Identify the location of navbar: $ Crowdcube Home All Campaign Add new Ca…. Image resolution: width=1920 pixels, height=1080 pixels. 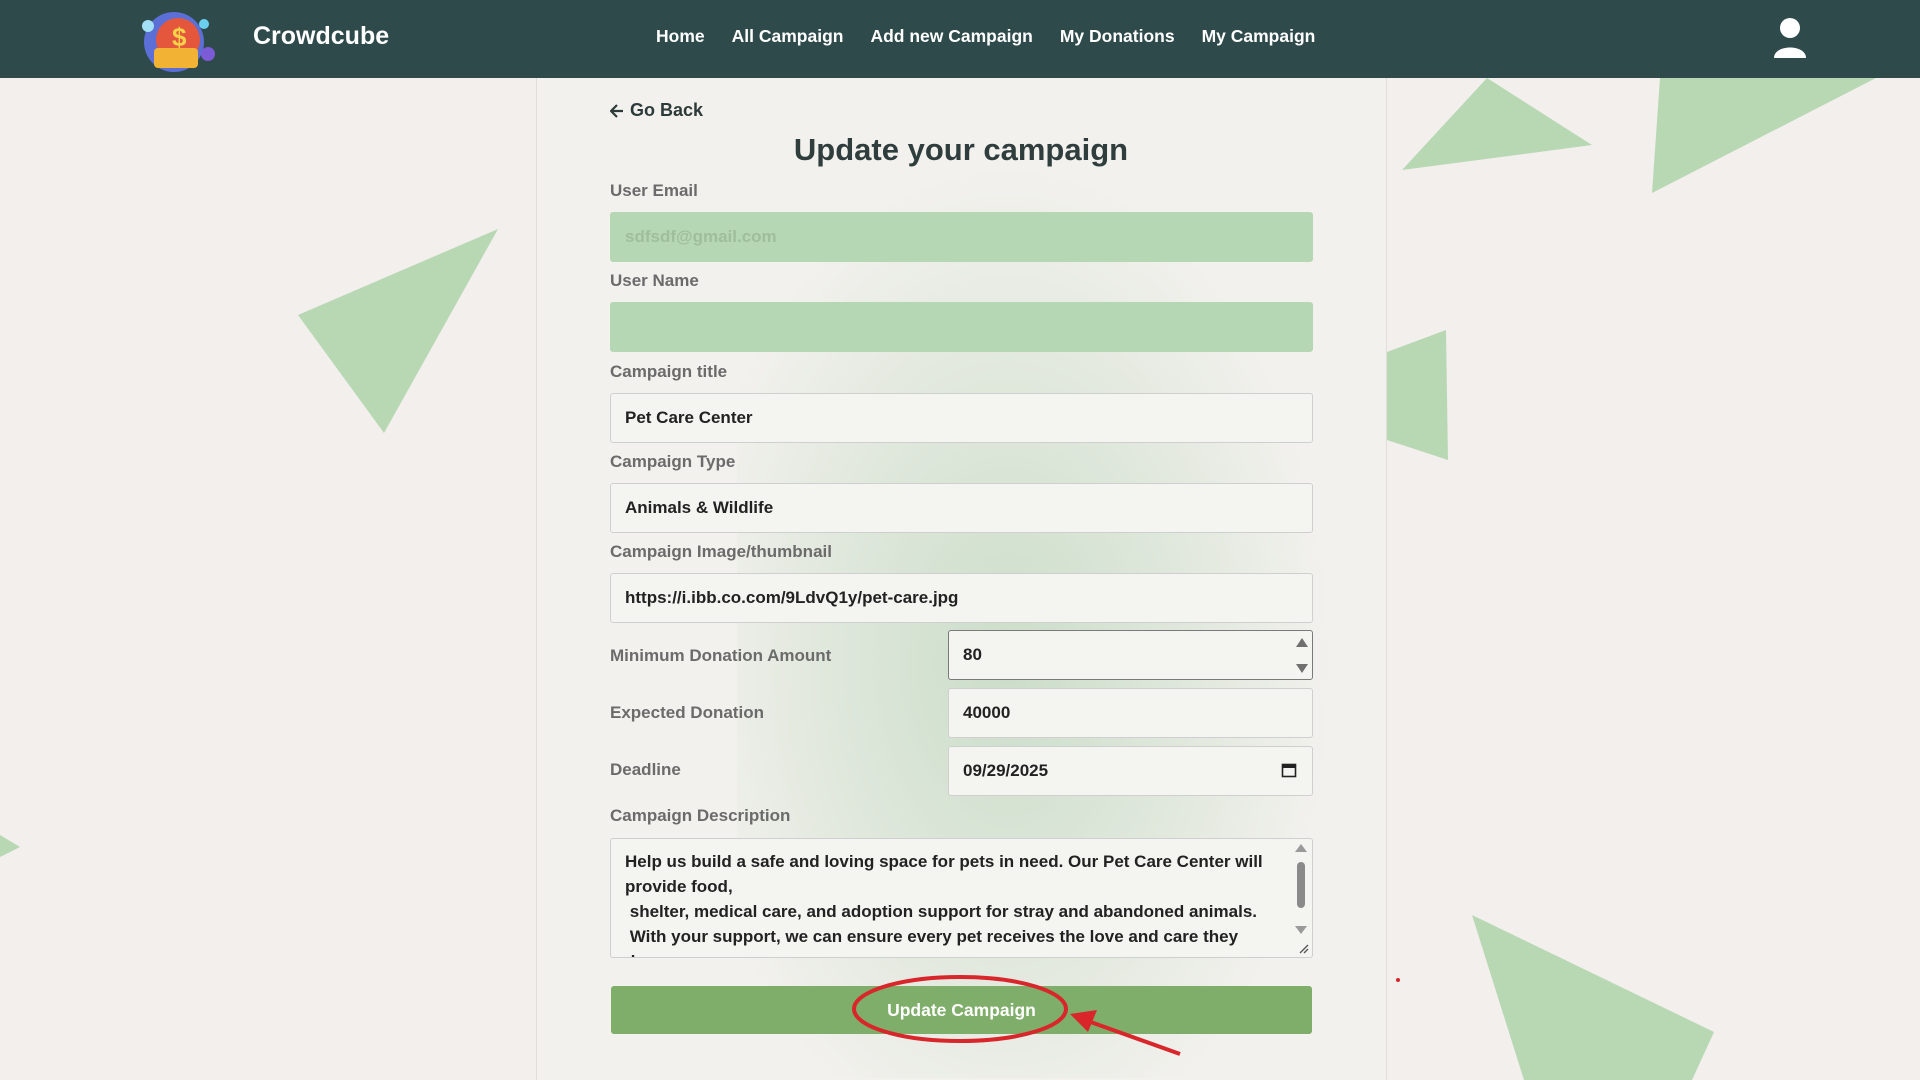
(960, 39).